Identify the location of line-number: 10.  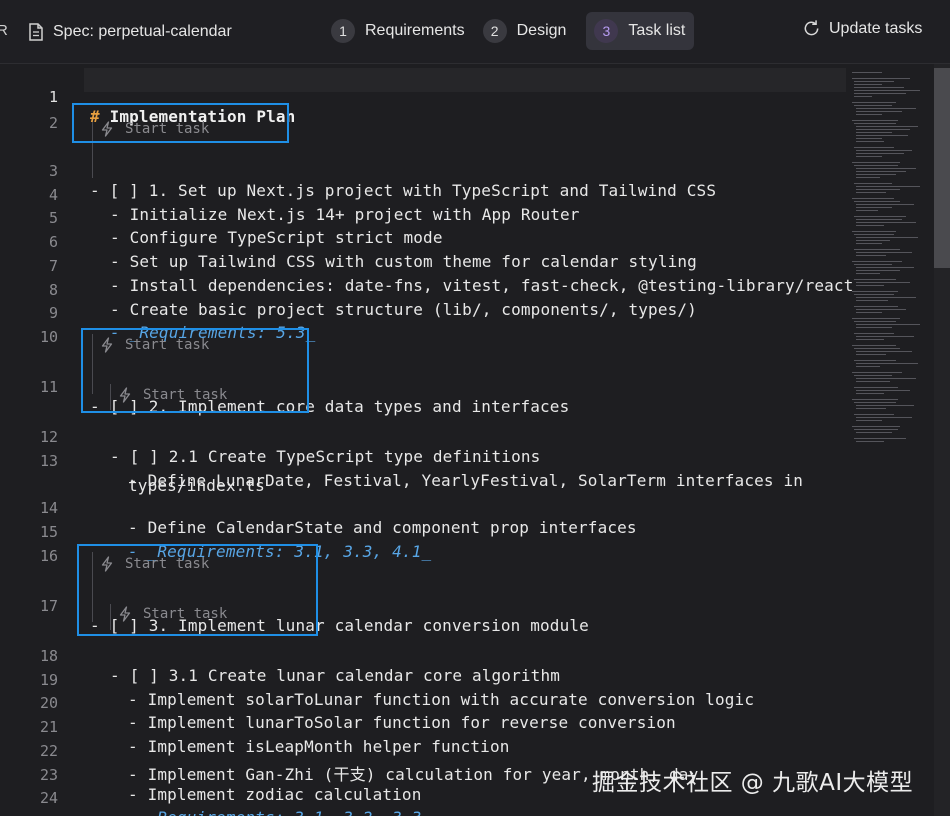
(48, 337).